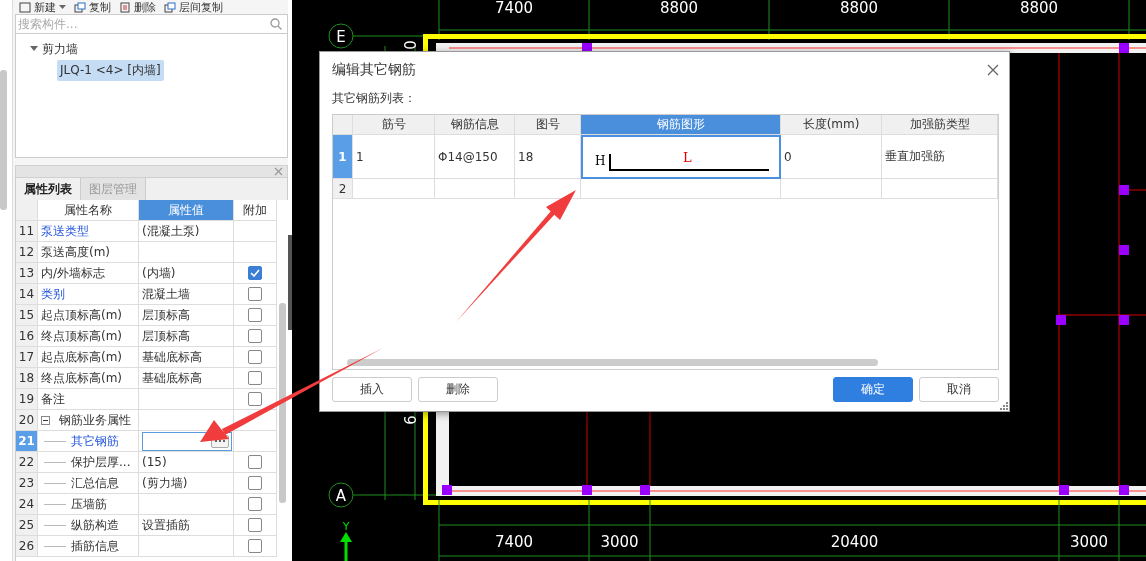  Describe the element at coordinates (27, 399) in the screenshot. I see `row-number: 19` at that location.